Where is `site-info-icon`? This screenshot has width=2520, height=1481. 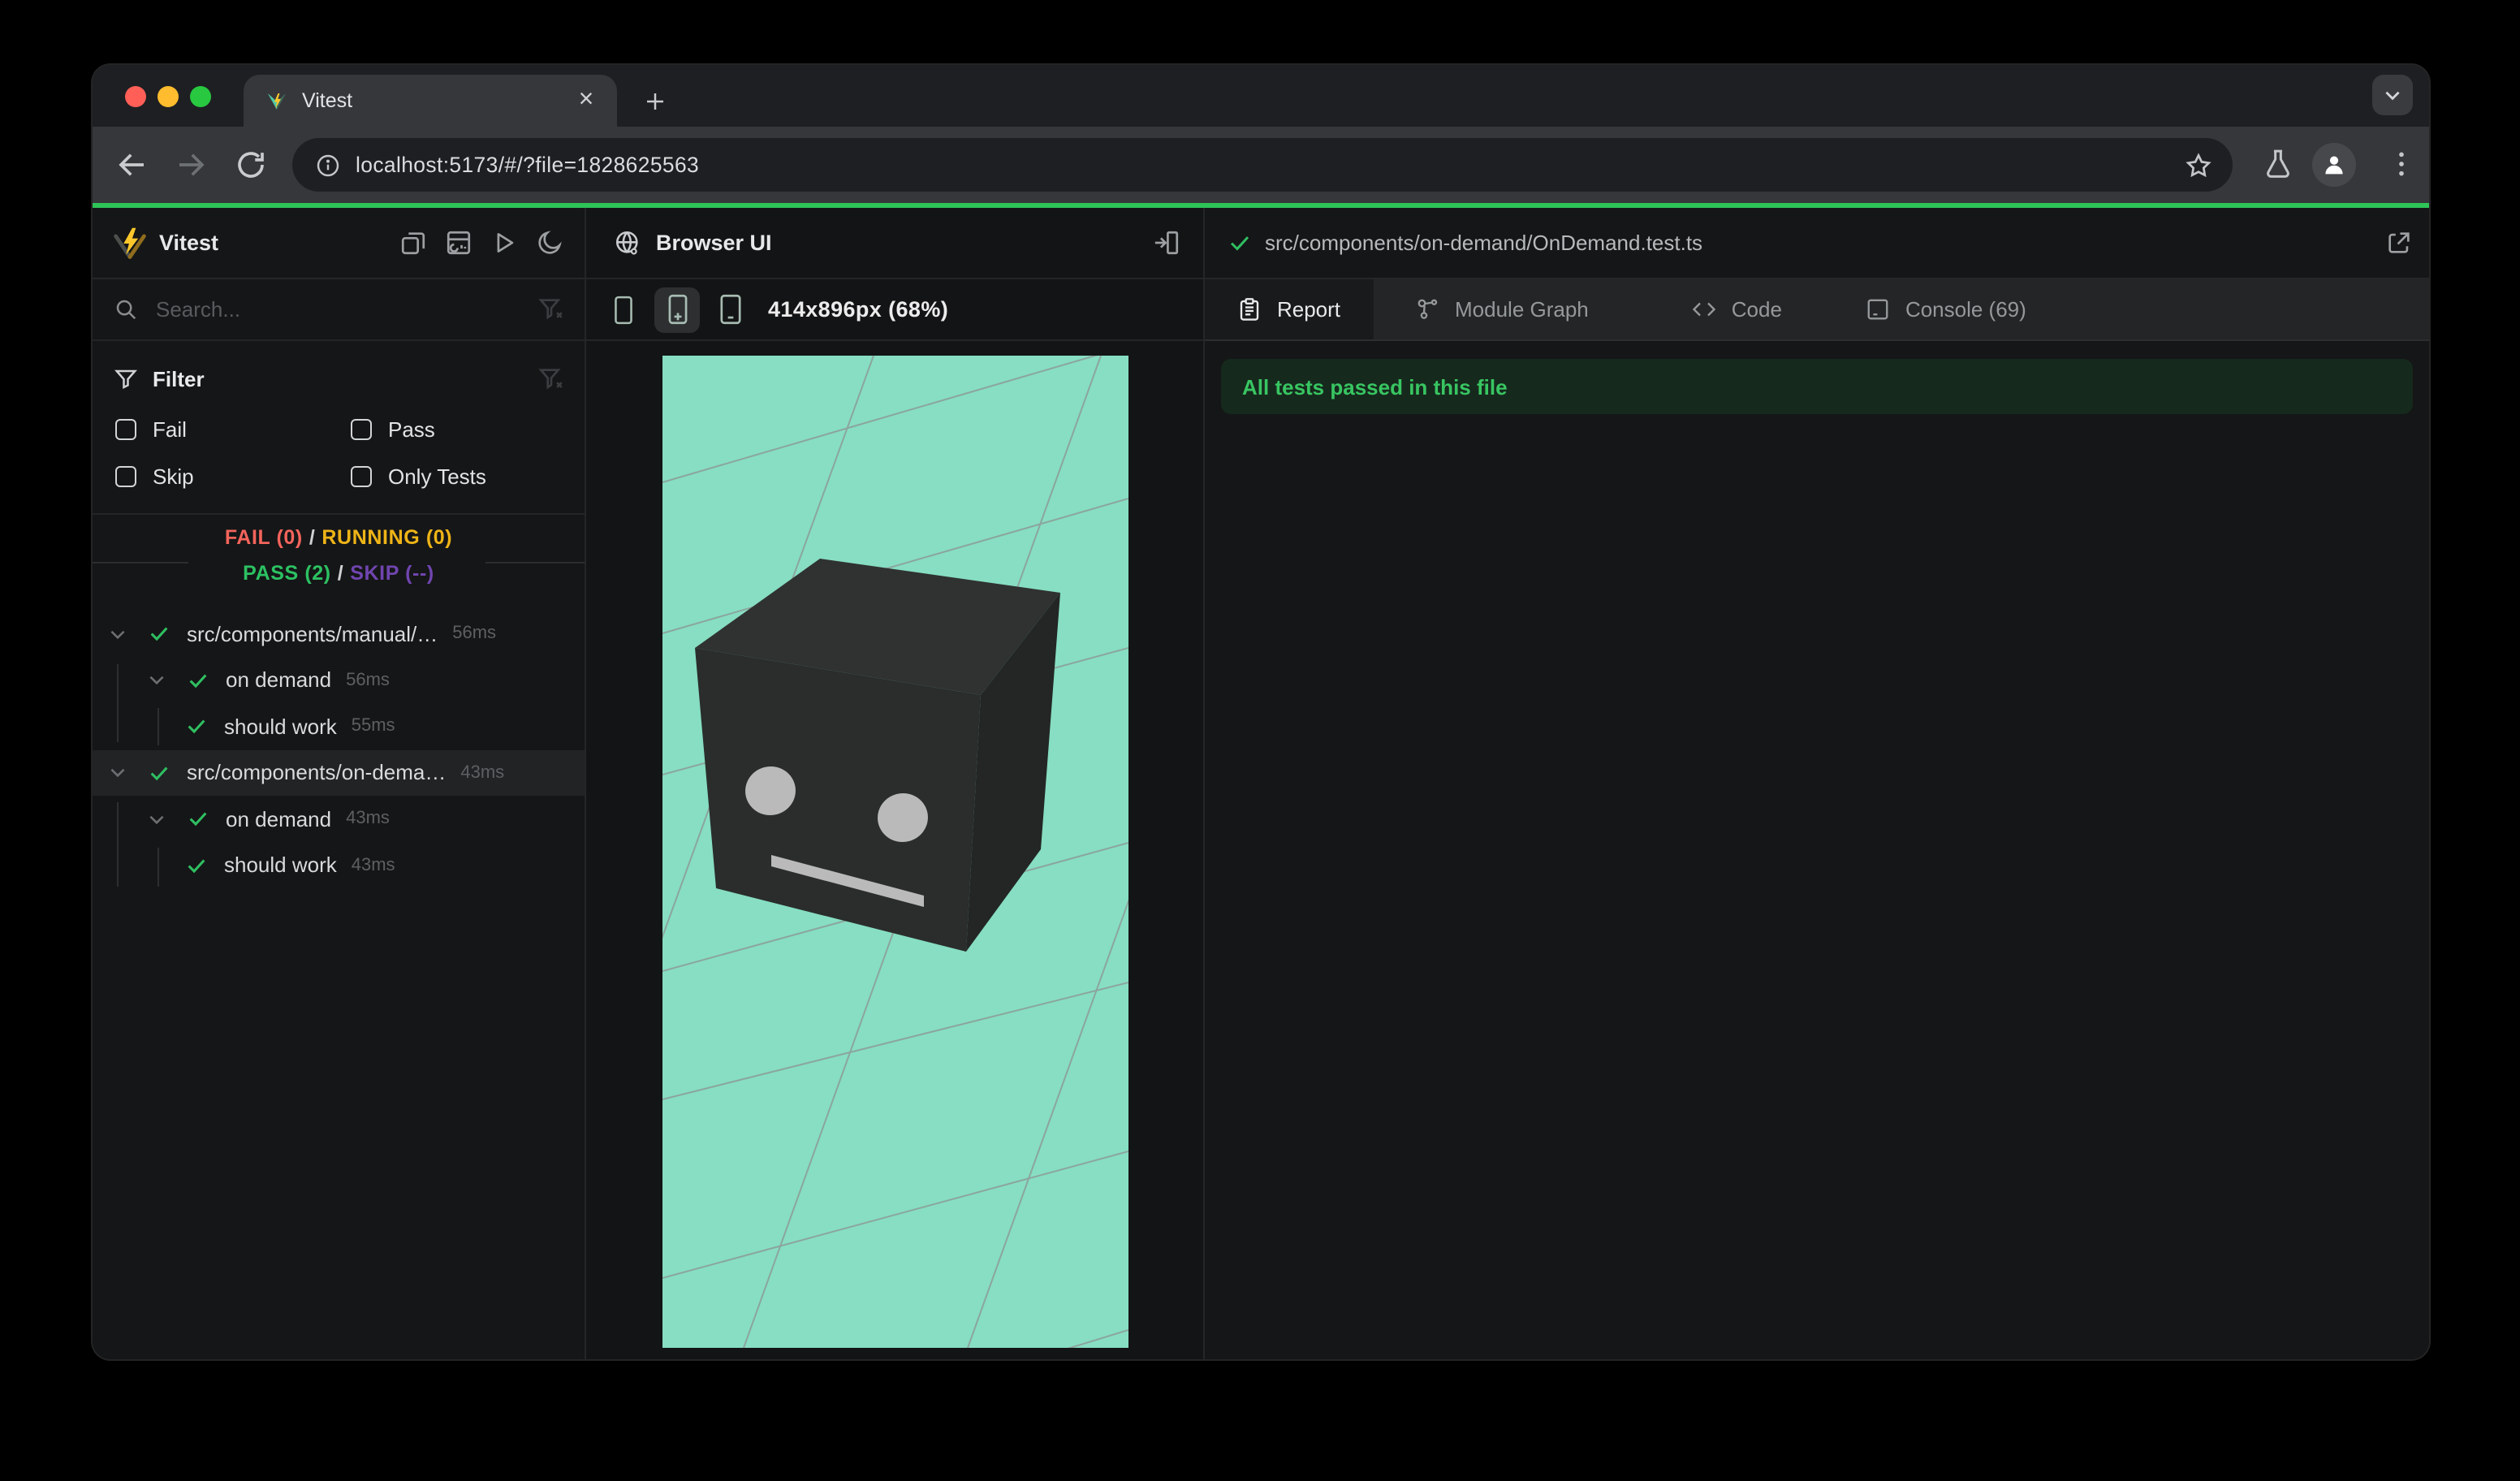
site-info-icon is located at coordinates (328, 165).